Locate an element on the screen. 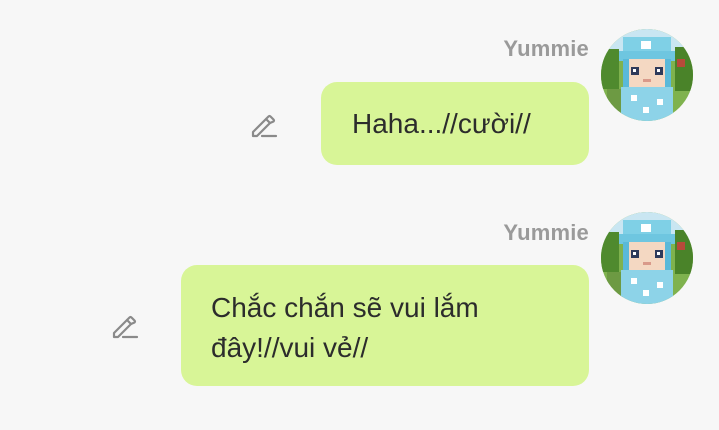 The height and width of the screenshot is (430, 719). message-text: Chắc chắn sẽ vui lắm đây!//vui vẻ// is located at coordinates (345, 327).